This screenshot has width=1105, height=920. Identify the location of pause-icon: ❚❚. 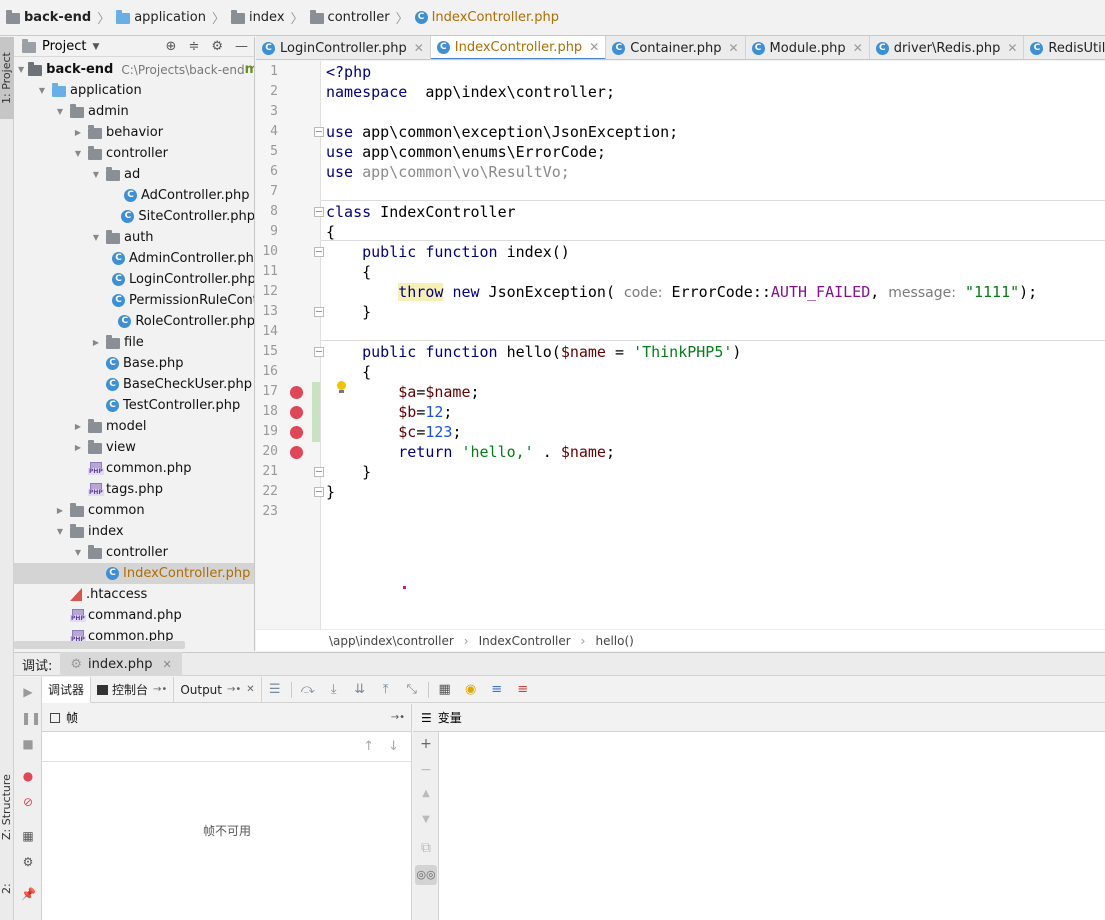
(31, 718).